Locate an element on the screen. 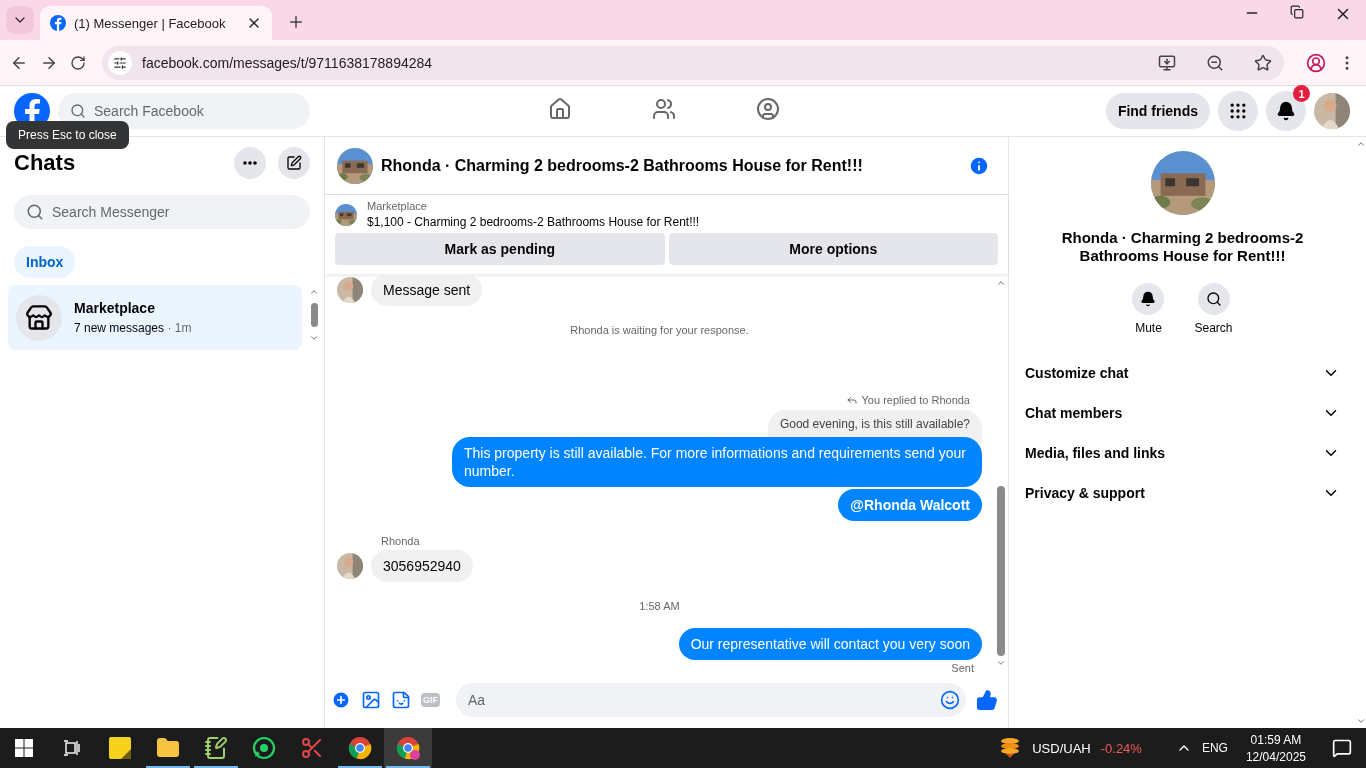 The image size is (1366, 768). menu-button is located at coordinates (1238, 111).